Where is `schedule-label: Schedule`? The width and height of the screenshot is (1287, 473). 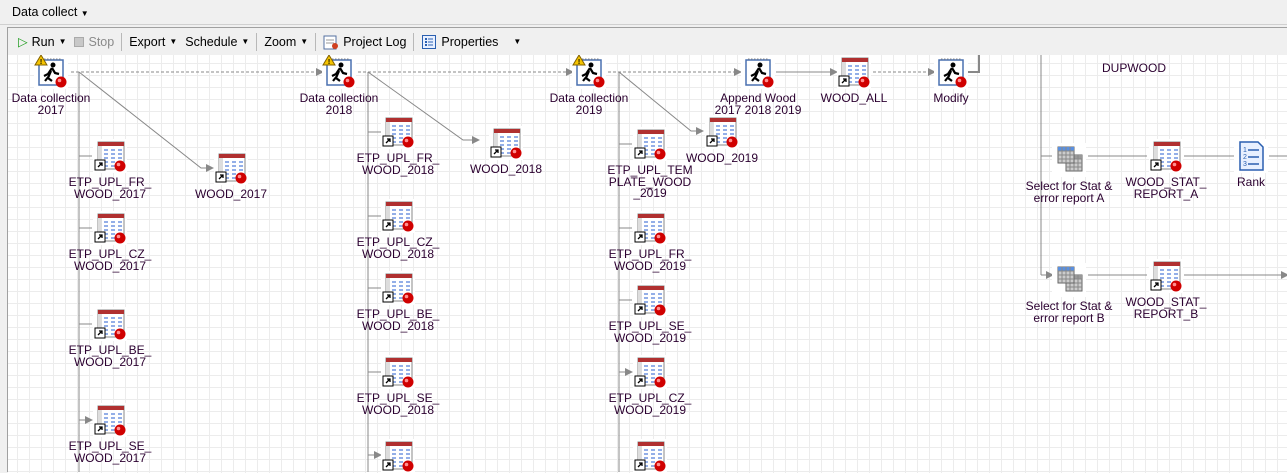
schedule-label: Schedule is located at coordinates (211, 41).